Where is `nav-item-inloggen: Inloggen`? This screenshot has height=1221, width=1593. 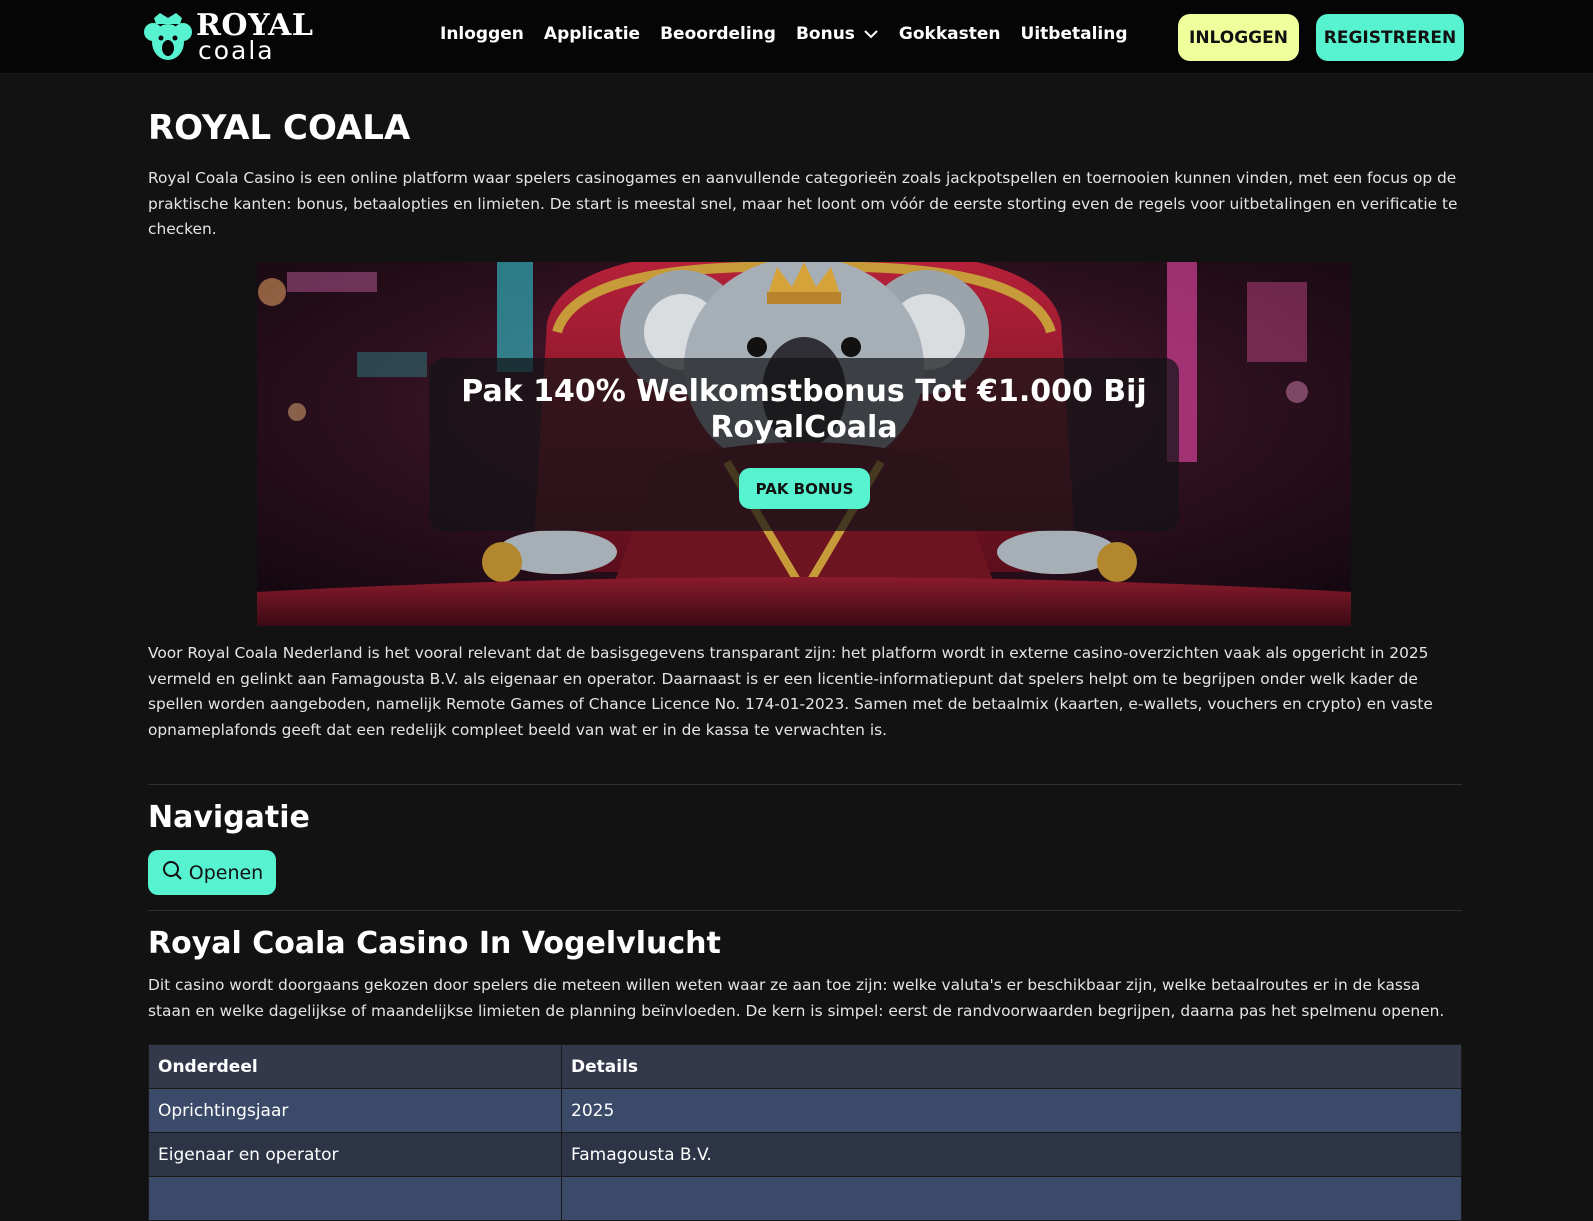
nav-item-inloggen: Inloggen is located at coordinates (482, 34).